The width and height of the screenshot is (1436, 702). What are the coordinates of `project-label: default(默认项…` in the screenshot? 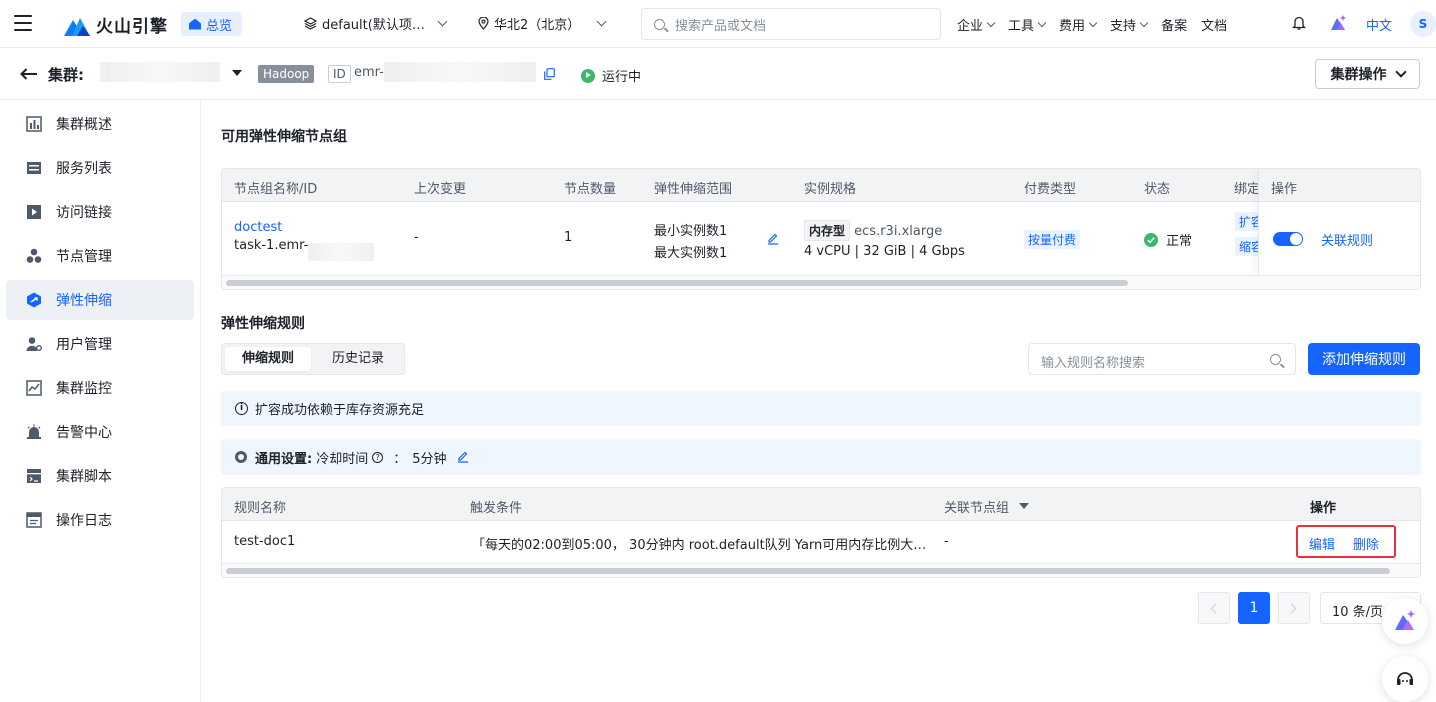 It's located at (373, 25).